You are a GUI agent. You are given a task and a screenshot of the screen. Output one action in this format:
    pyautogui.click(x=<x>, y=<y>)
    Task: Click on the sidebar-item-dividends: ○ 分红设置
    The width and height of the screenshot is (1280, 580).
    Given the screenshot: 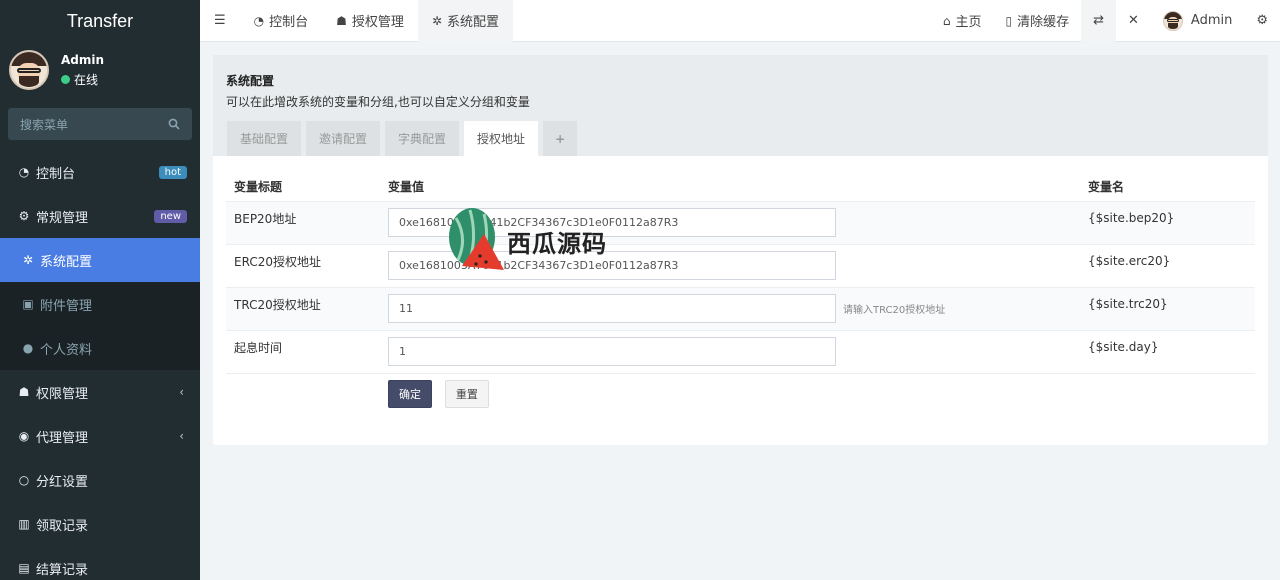 What is the action you would take?
    pyautogui.click(x=100, y=480)
    